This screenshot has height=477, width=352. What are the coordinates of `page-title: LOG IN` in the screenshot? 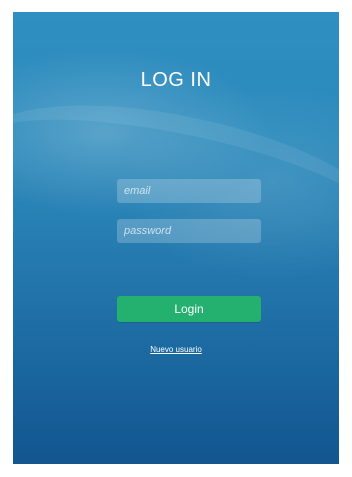 It's located at (176, 80).